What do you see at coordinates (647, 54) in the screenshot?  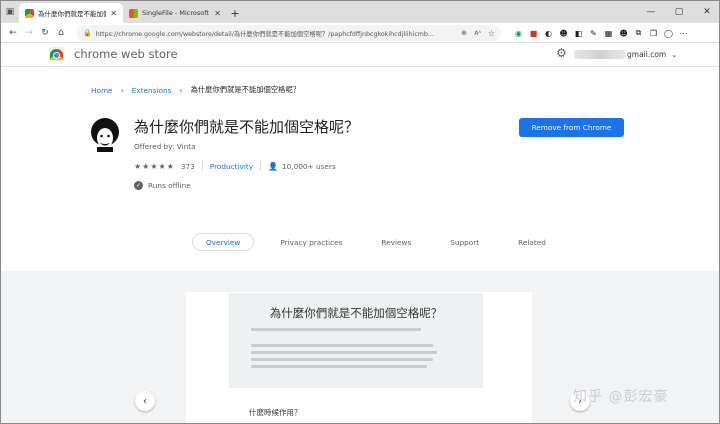 I see `account-email-suffix: gmail.com` at bounding box center [647, 54].